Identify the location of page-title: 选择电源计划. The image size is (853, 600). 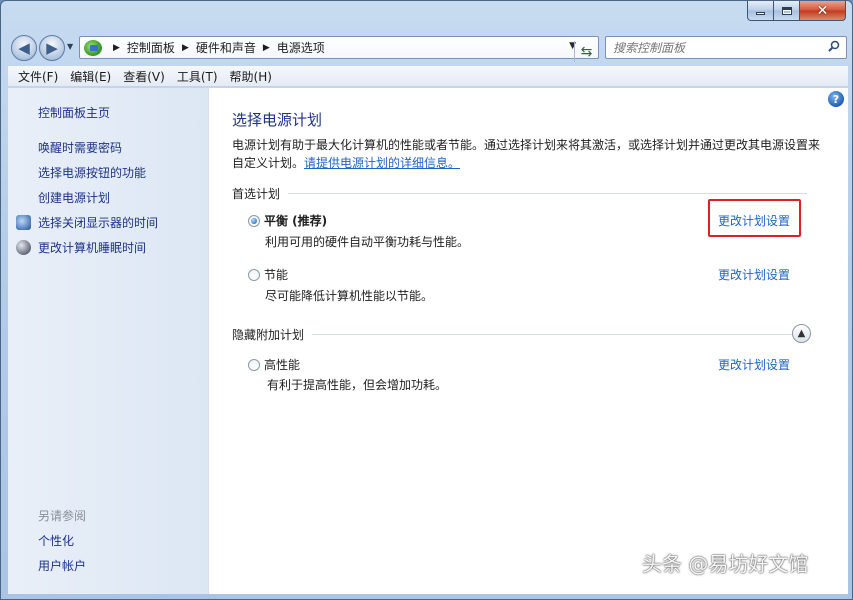
(277, 120).